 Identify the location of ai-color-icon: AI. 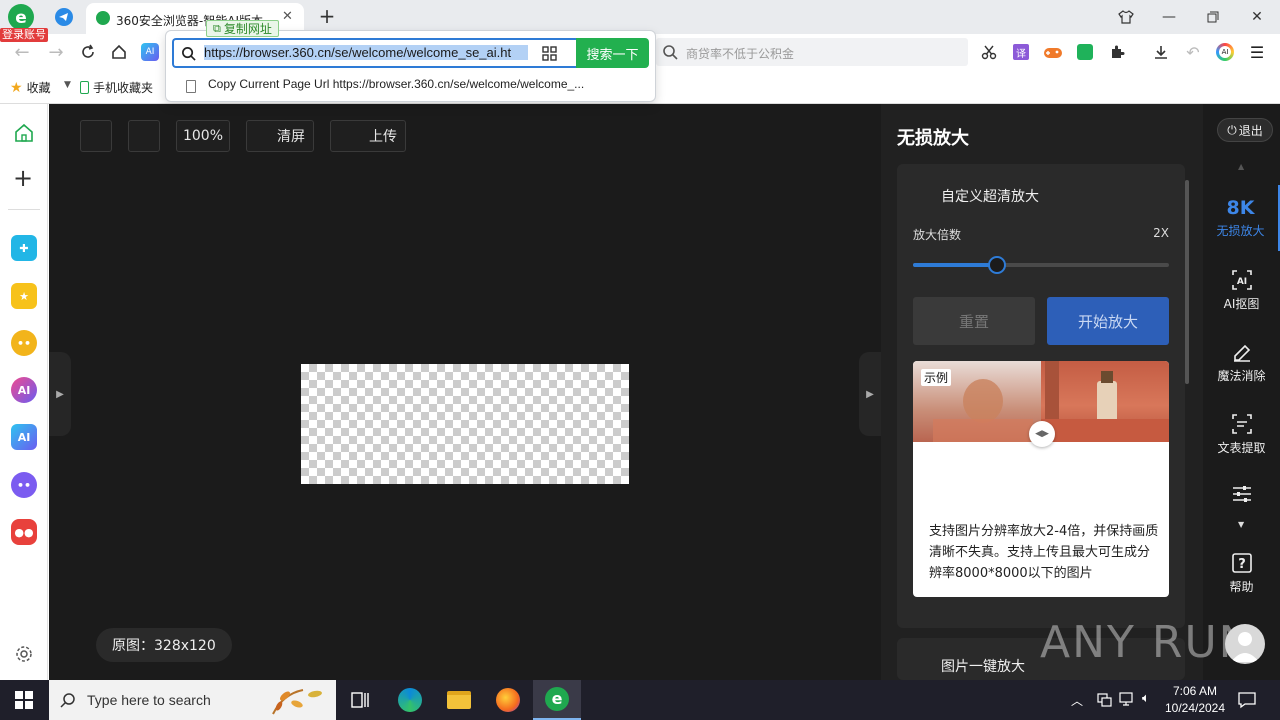
(1225, 52).